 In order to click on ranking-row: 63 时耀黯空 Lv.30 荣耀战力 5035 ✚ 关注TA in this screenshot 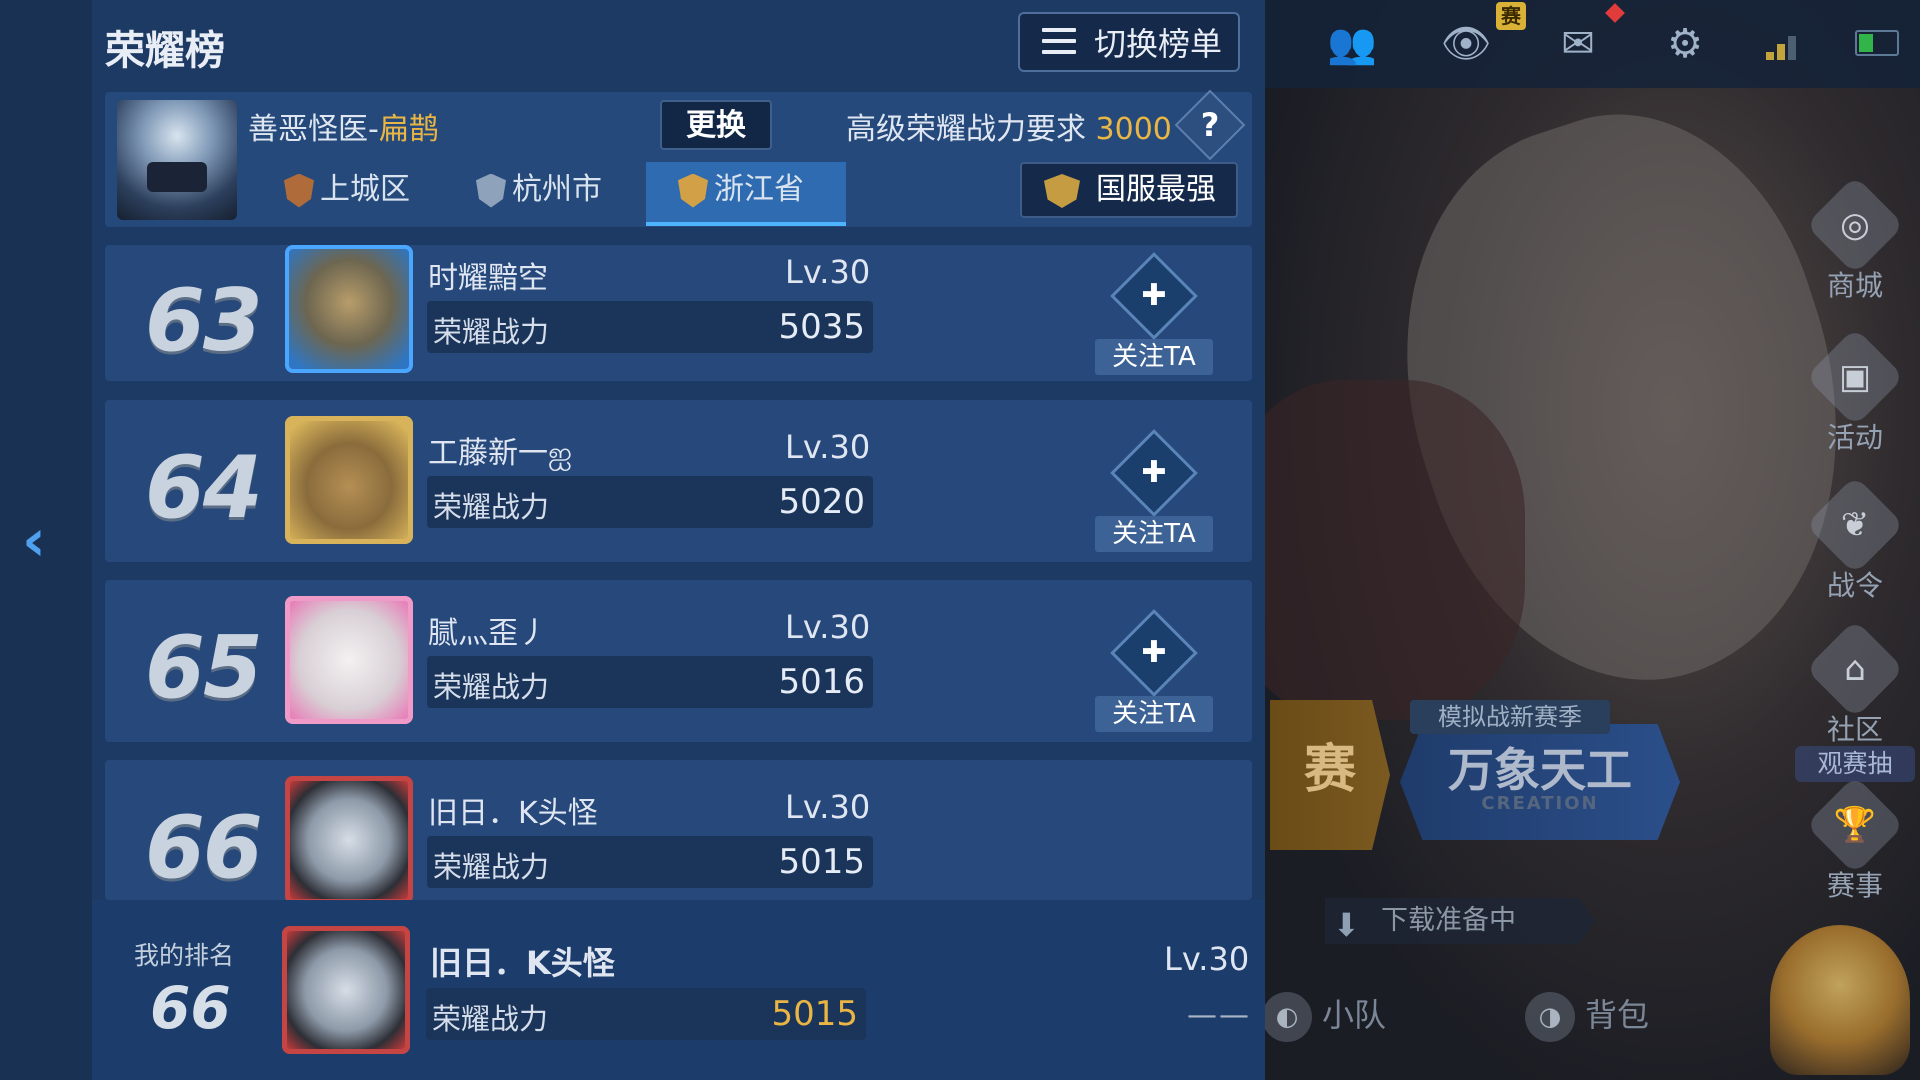, I will do `click(678, 313)`.